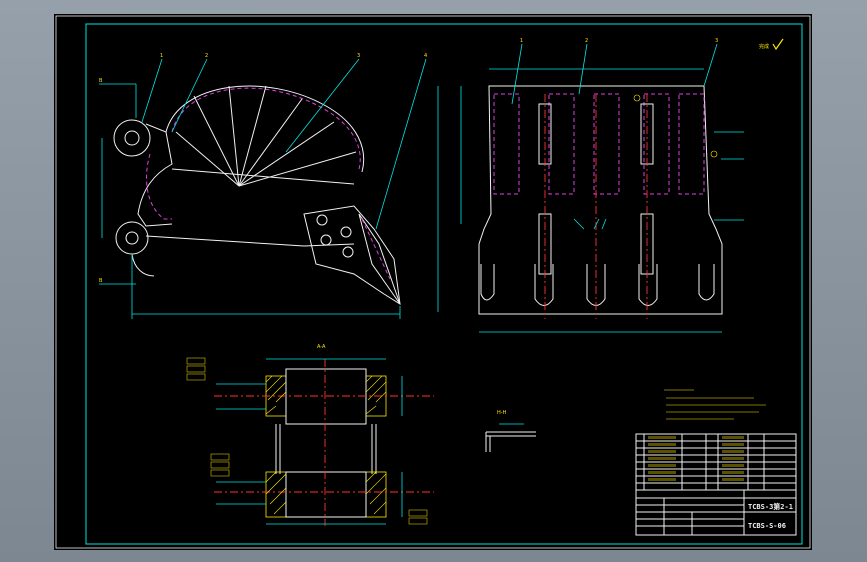 This screenshot has width=867, height=562. What do you see at coordinates (764, 46) in the screenshot?
I see `approval-label: 完成` at bounding box center [764, 46].